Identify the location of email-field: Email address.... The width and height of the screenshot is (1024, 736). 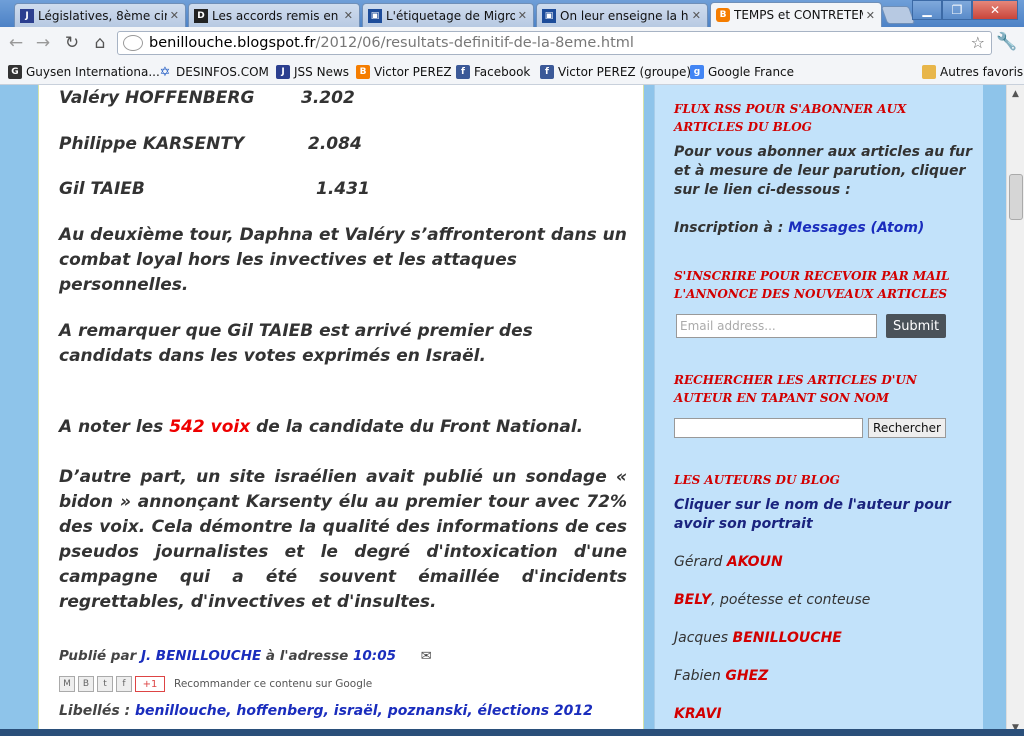
(776, 326).